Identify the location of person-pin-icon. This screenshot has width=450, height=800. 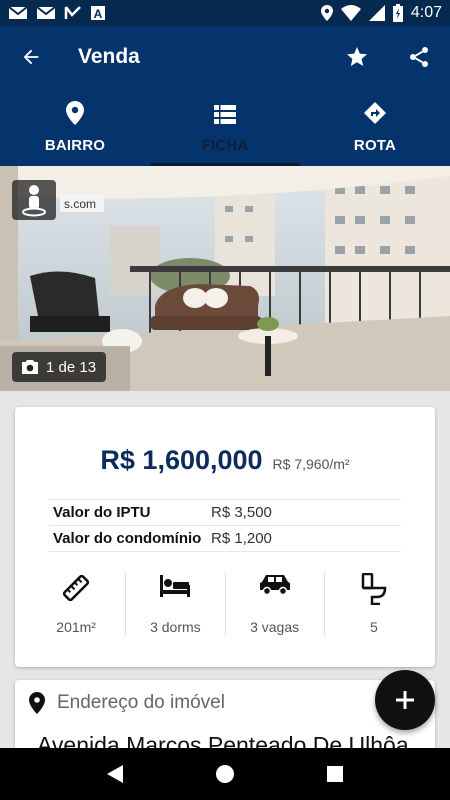
(34, 201).